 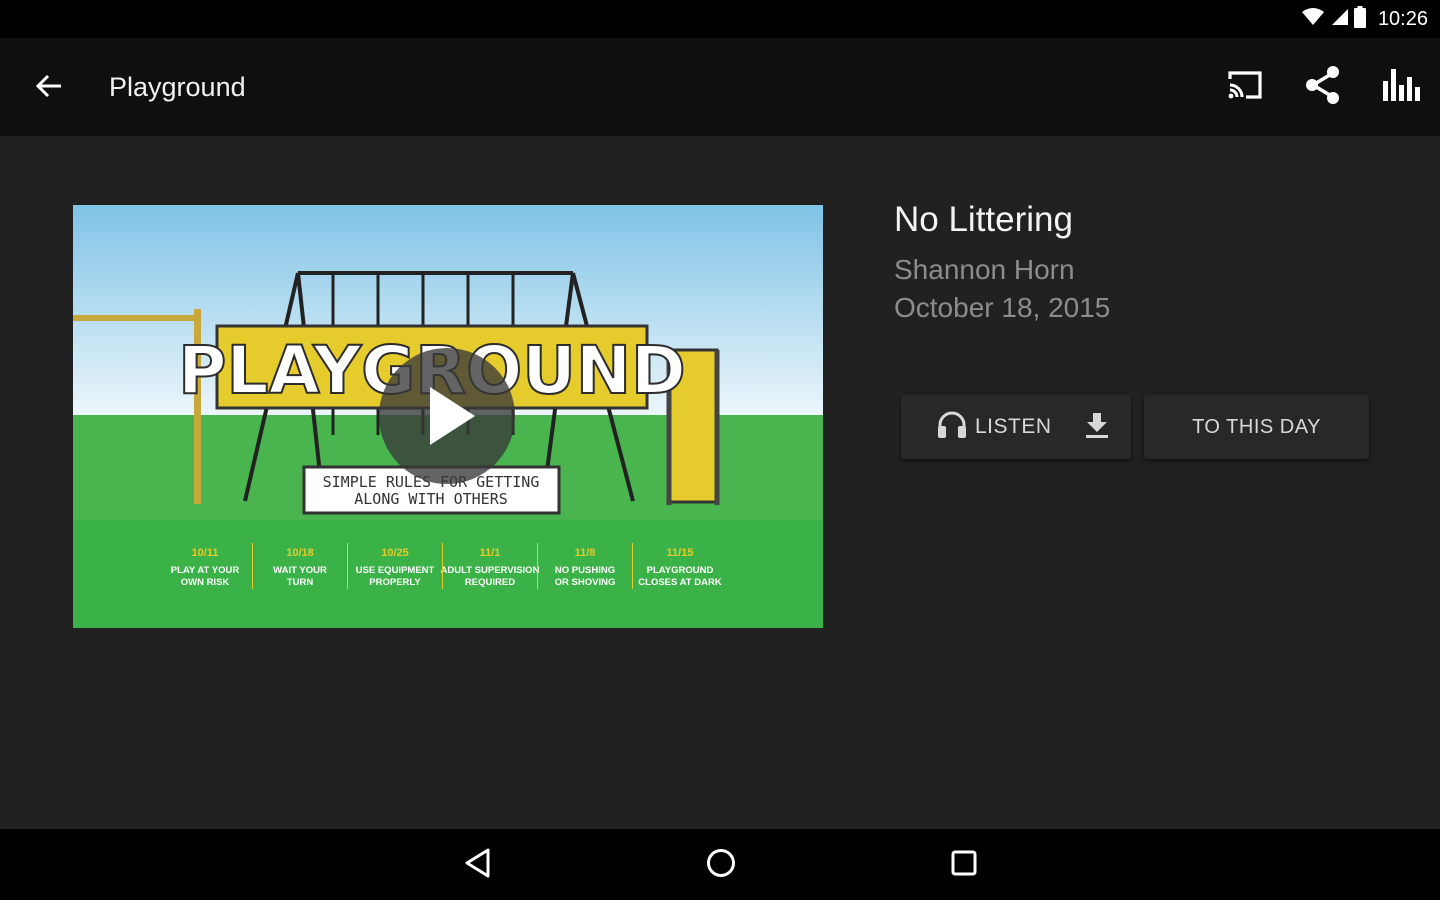 I want to click on wifi-icon, so click(x=1312, y=19).